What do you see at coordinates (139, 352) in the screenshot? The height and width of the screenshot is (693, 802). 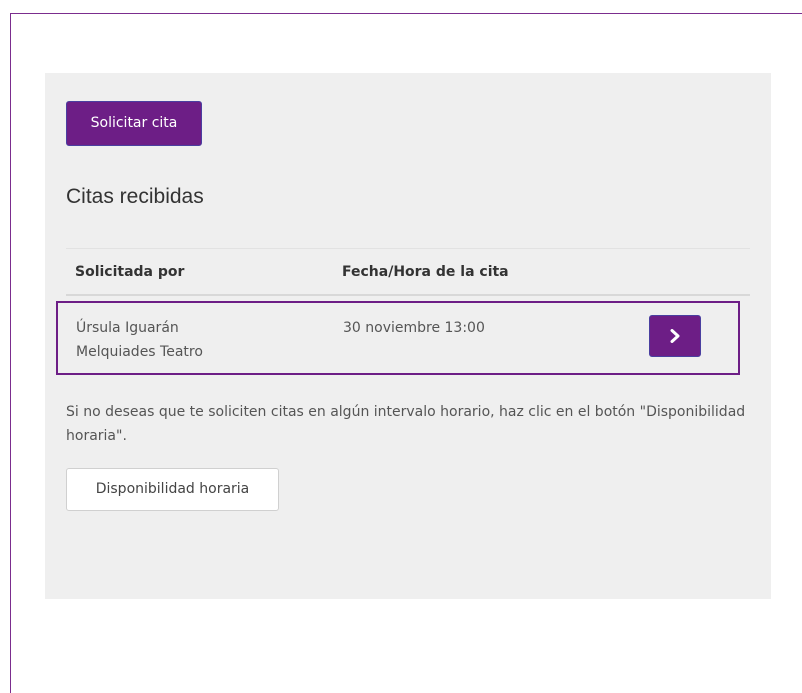 I see `requester-organization: Melquiades Teatro` at bounding box center [139, 352].